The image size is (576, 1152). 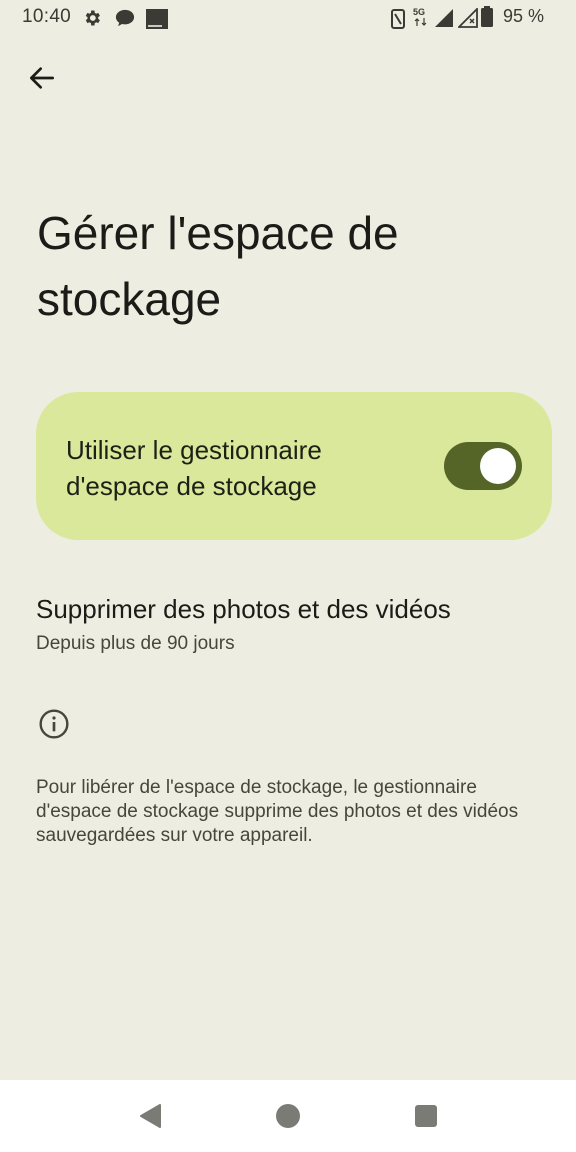 I want to click on orange-app-icon, so click(x=157, y=19).